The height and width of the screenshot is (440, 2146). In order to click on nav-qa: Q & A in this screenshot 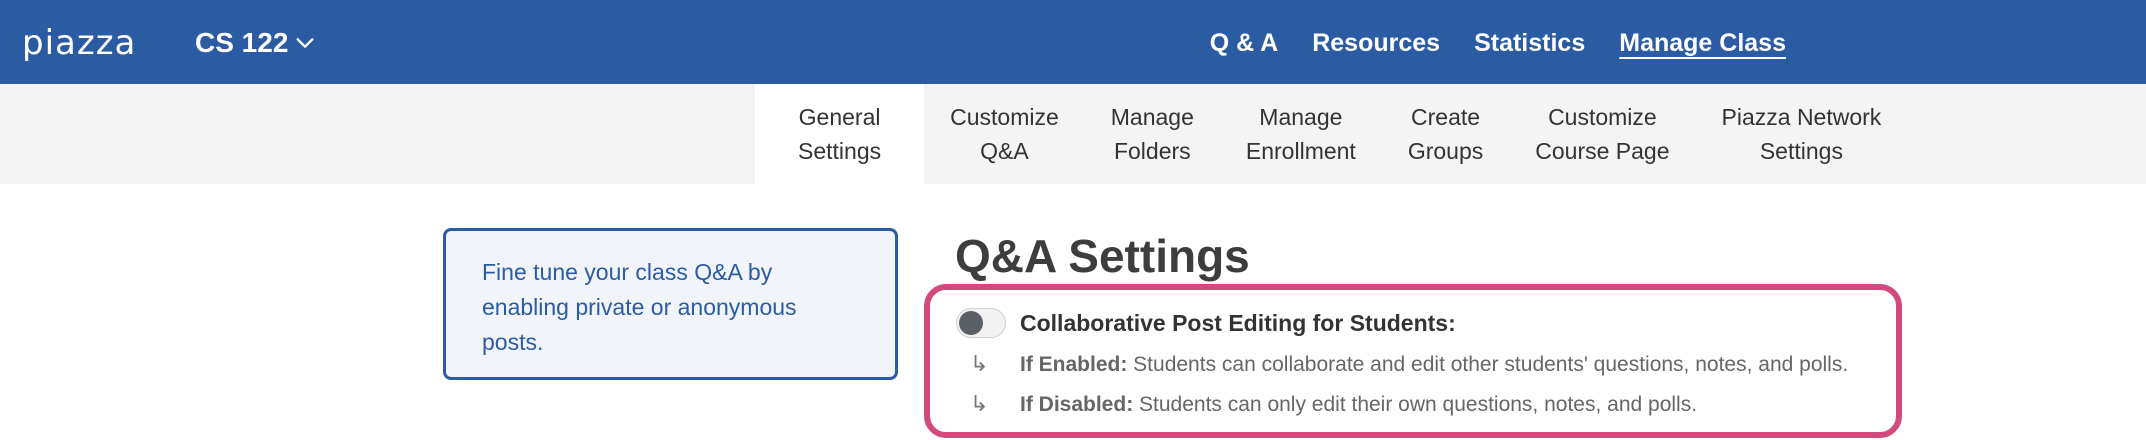, I will do `click(1244, 43)`.